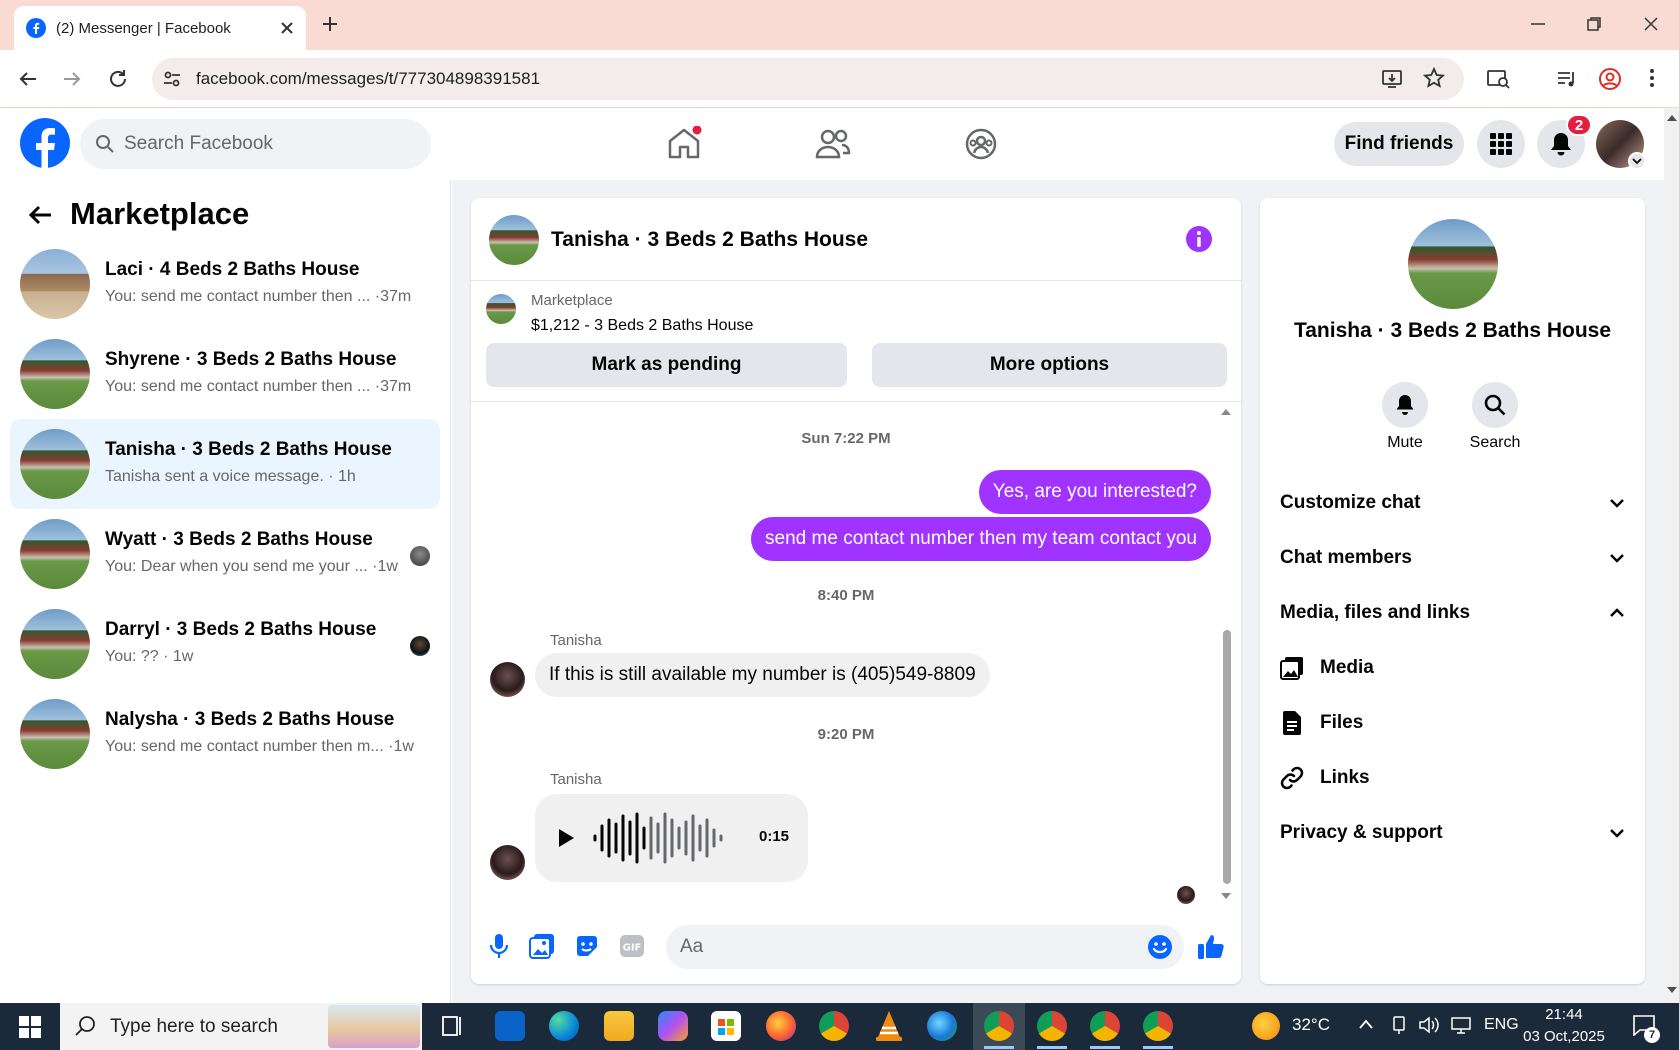 The image size is (1679, 1050). What do you see at coordinates (198, 143) in the screenshot?
I see `search-placeholder: Search Facebook` at bounding box center [198, 143].